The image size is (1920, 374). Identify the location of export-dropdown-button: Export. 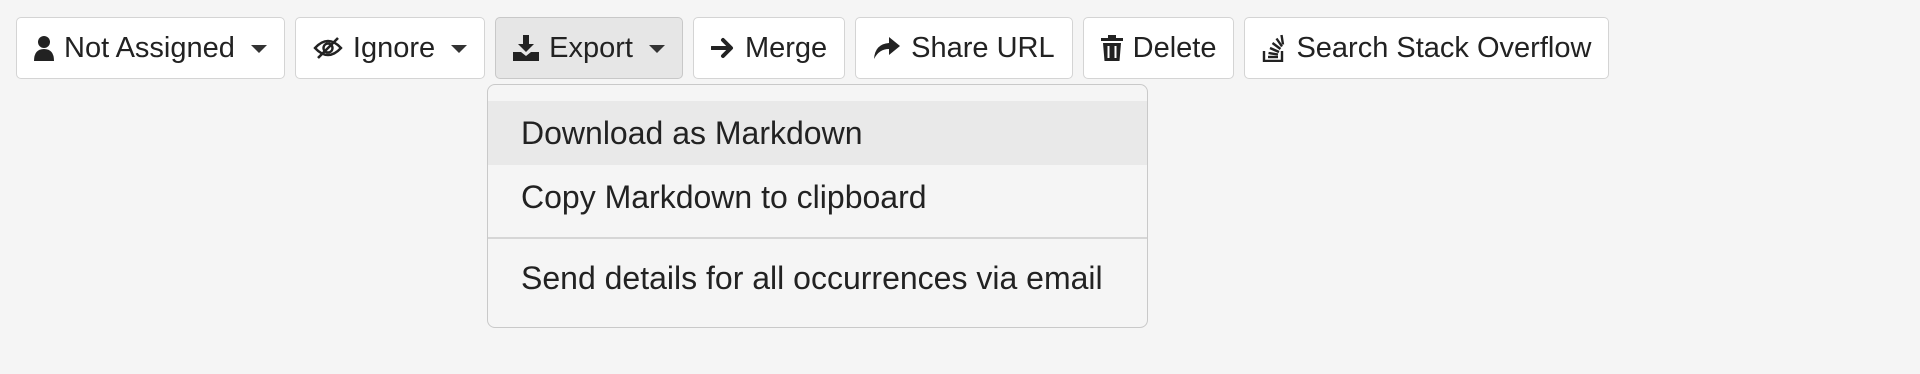
(589, 48).